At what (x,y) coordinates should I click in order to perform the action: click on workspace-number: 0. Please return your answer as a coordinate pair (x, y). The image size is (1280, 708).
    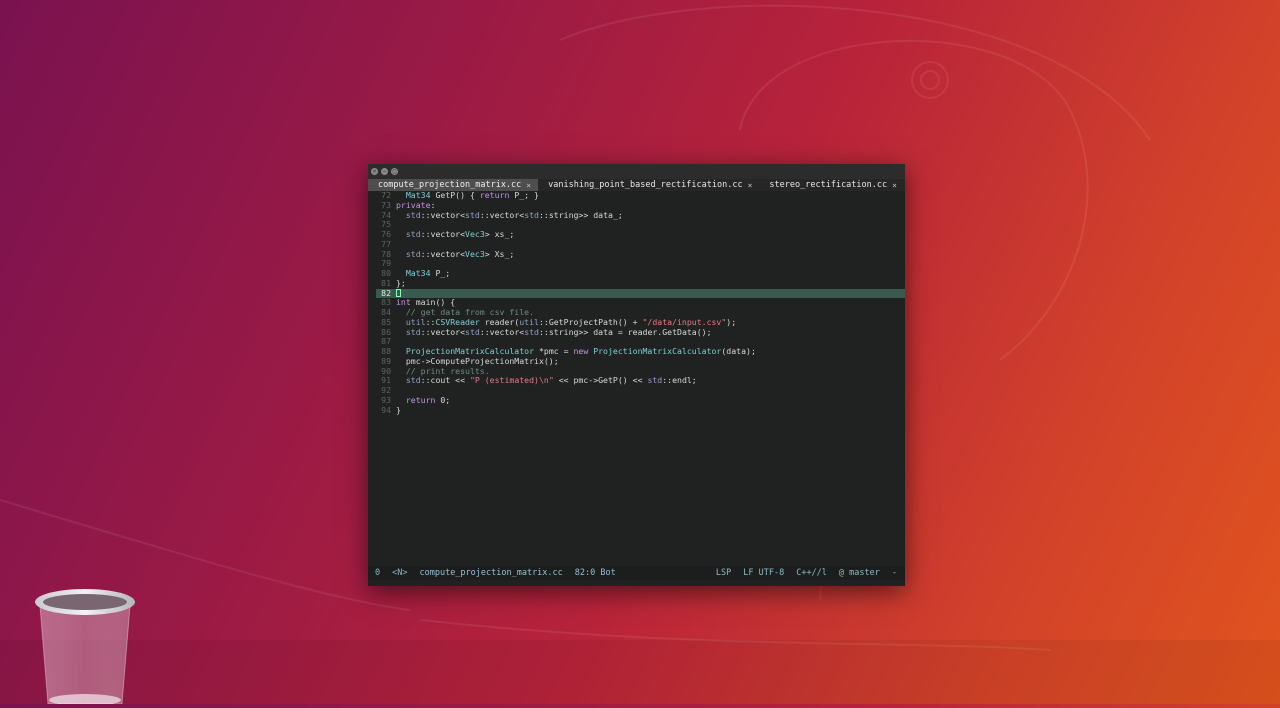
    Looking at the image, I should click on (378, 573).